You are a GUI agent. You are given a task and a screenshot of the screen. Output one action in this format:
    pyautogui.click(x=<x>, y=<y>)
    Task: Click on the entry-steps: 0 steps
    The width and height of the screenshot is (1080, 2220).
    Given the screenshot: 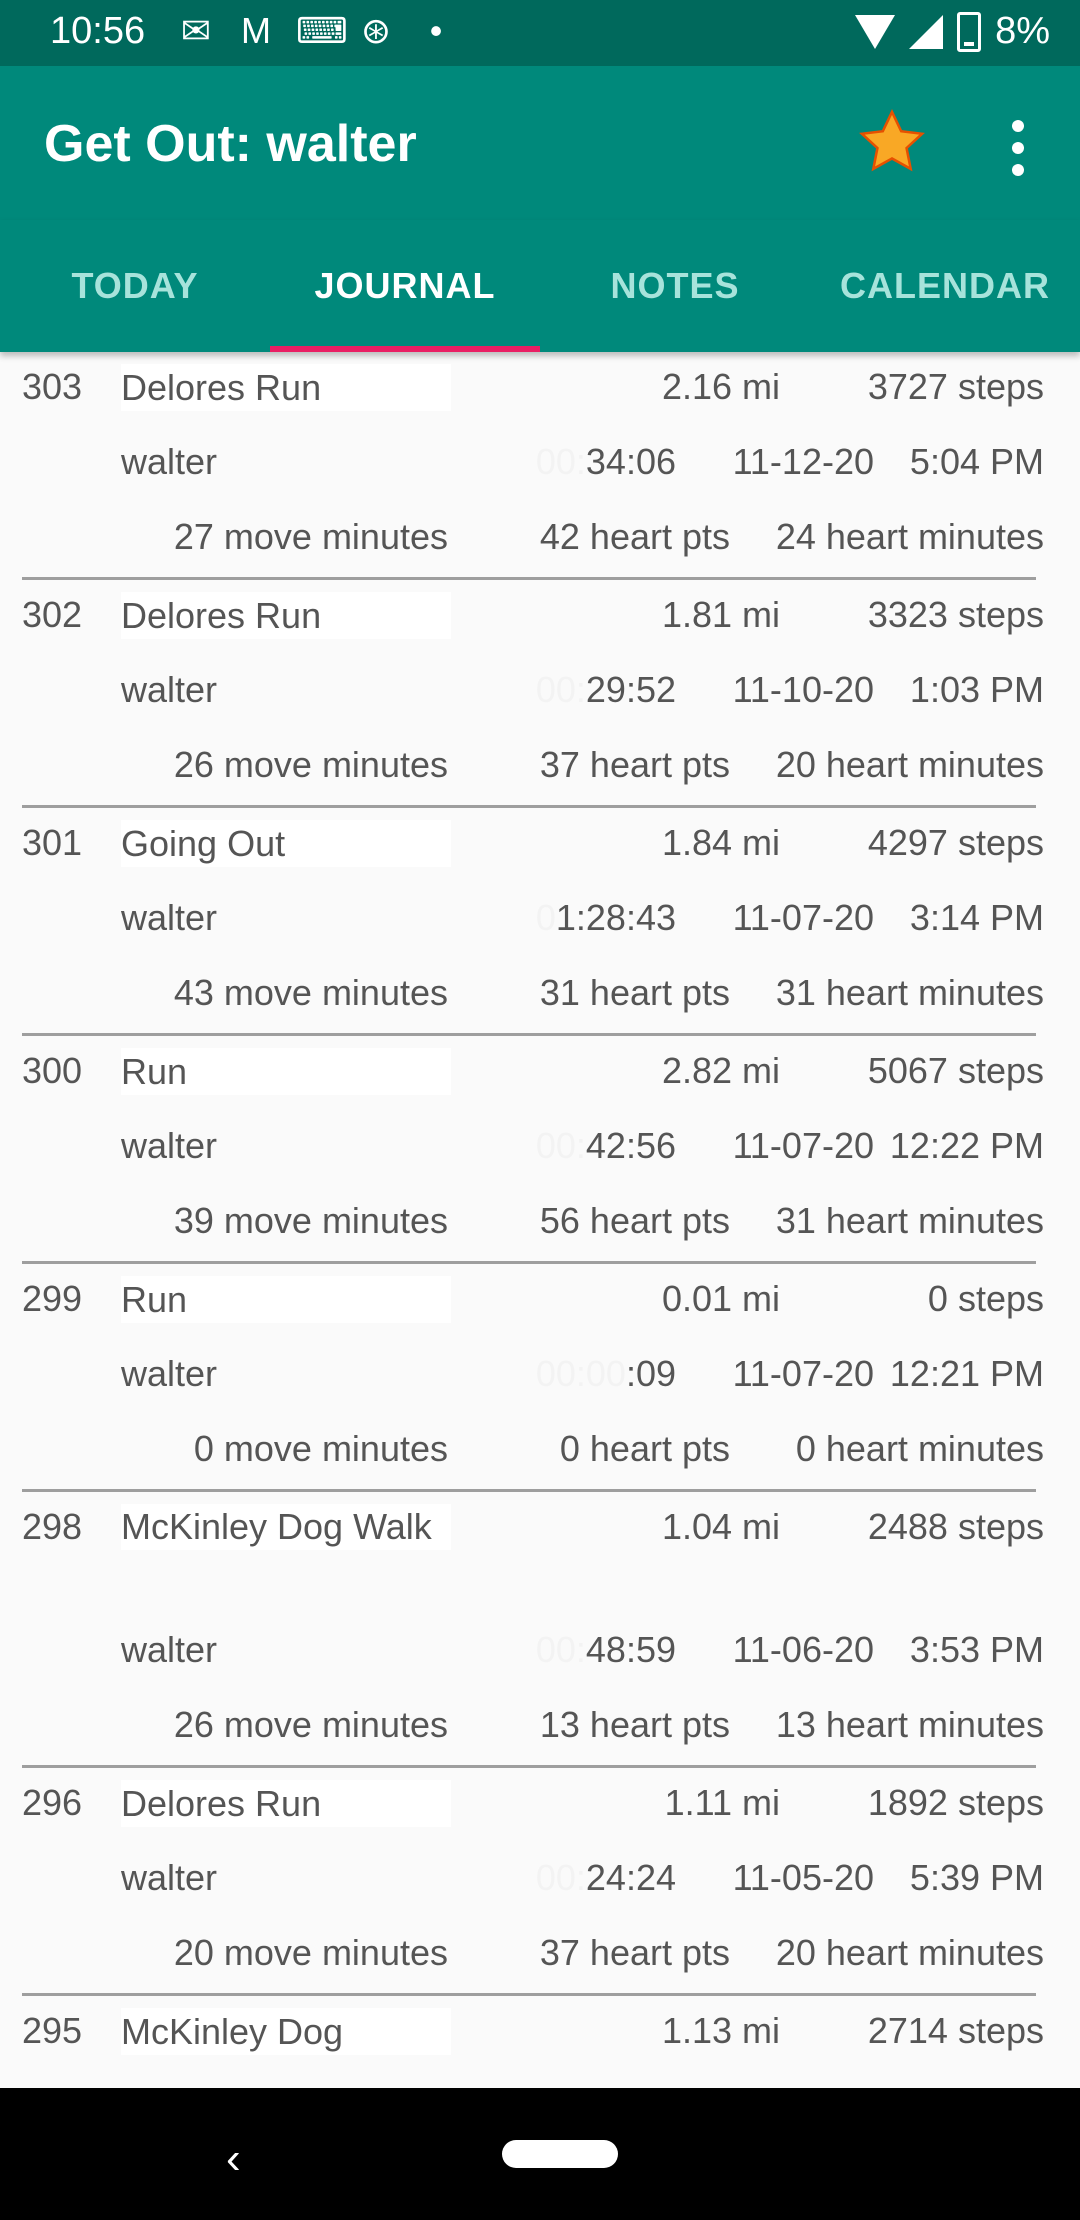 What is the action you would take?
    pyautogui.click(x=985, y=1298)
    